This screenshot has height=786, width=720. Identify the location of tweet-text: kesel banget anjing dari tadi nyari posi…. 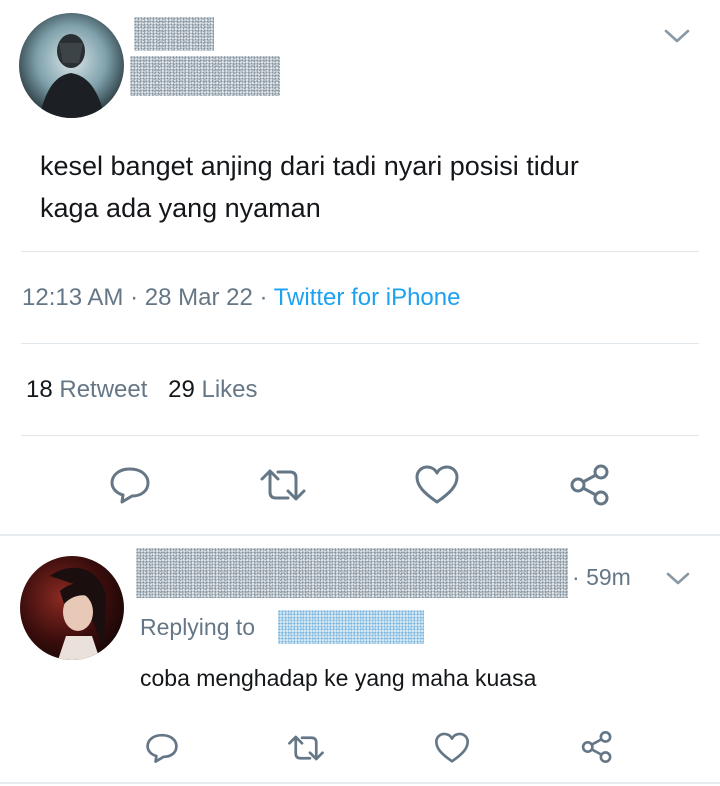
(370, 187).